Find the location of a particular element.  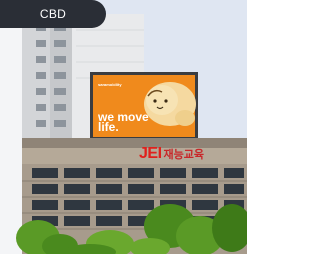

rooftop-sign-latin: JEI is located at coordinates (150, 153).